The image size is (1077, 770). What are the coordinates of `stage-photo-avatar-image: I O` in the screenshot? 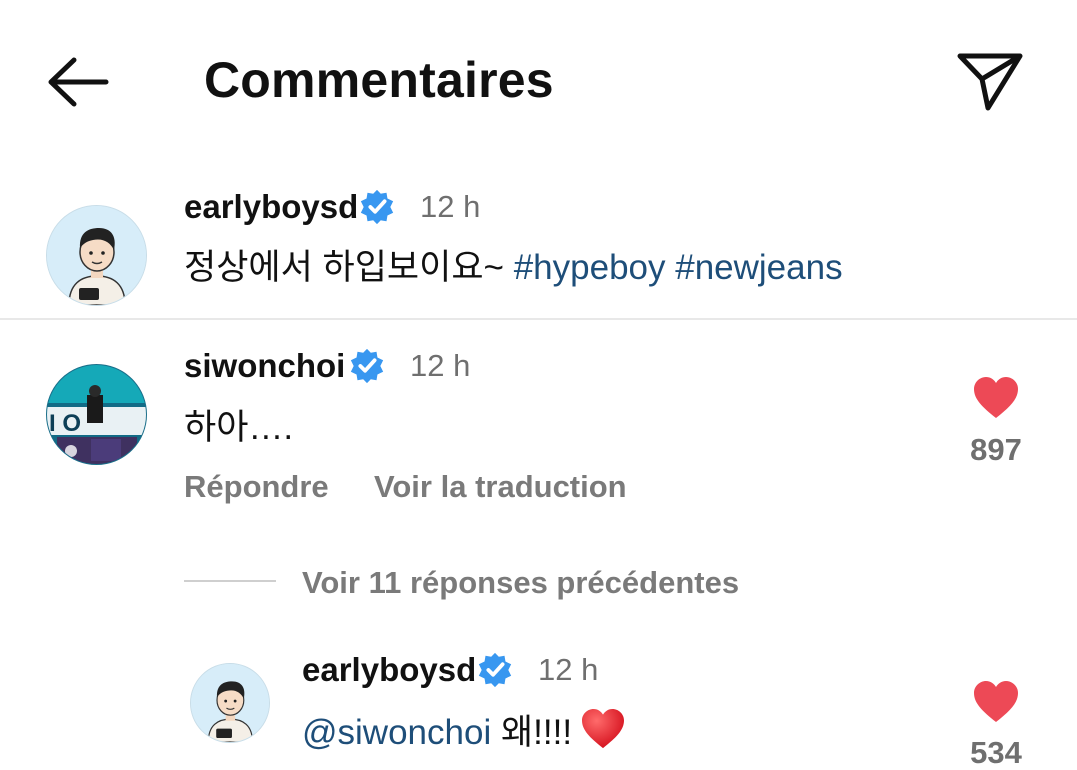 It's located at (96, 414).